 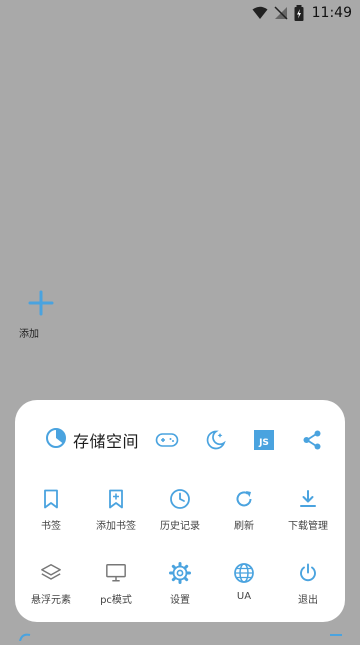 I want to click on storage-pie-icon, so click(x=56, y=440).